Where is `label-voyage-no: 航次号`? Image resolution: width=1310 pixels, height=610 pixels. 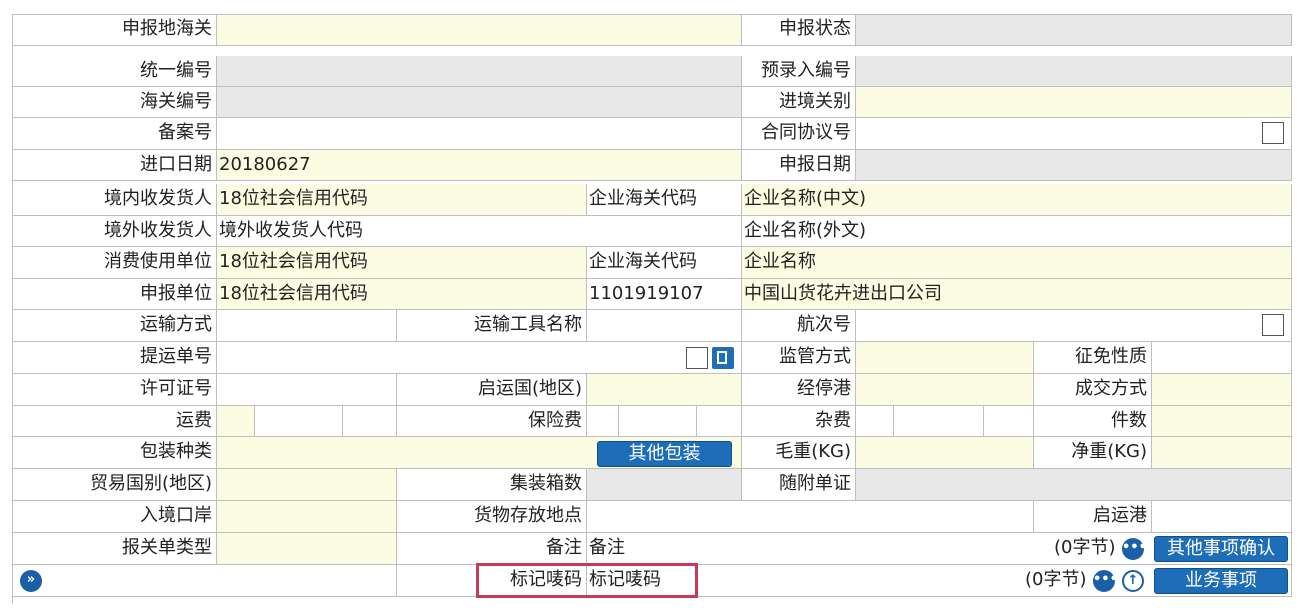 label-voyage-no: 航次号 is located at coordinates (799, 326).